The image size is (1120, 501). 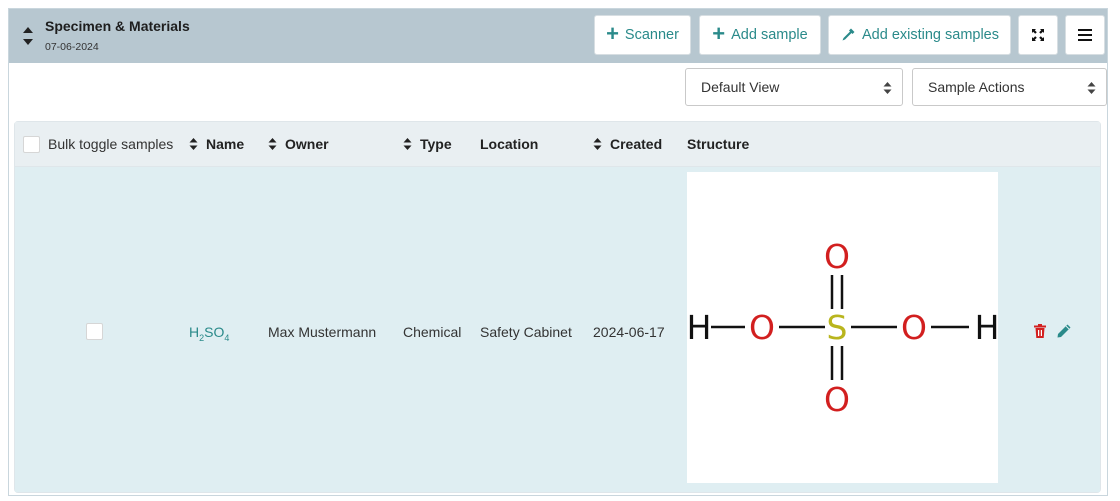 What do you see at coordinates (117, 26) in the screenshot?
I see `panel-title: Specimen & Materials` at bounding box center [117, 26].